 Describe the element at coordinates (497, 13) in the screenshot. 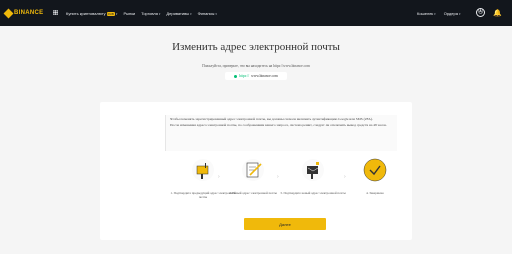

I see `bell-icon: 🔔` at that location.